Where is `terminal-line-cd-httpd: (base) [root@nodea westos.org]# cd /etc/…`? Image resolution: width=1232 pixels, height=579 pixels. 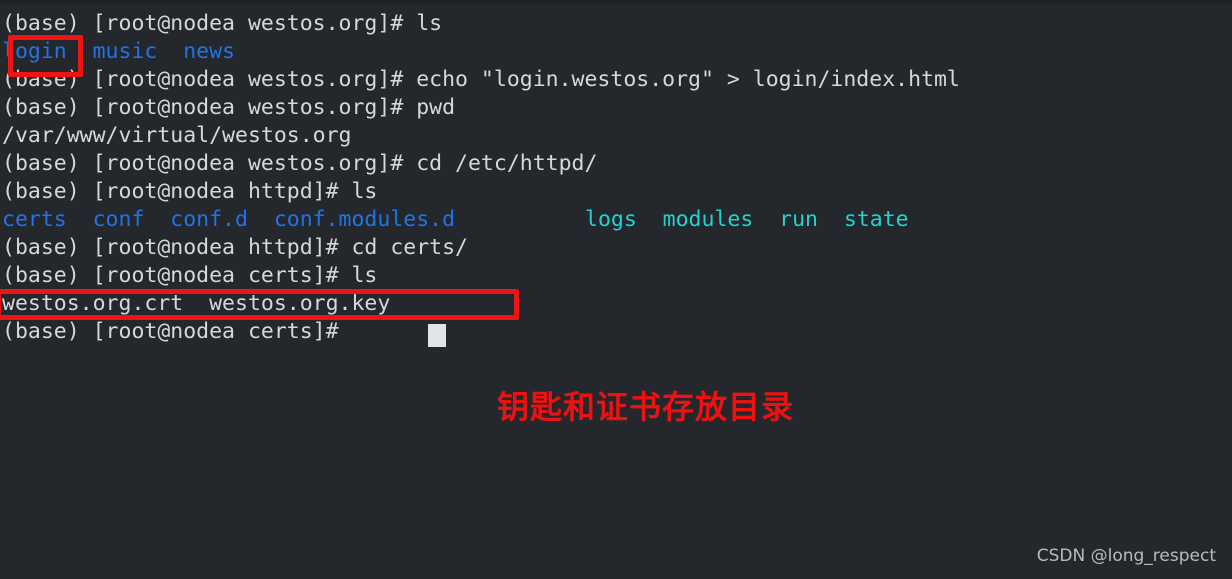
terminal-line-cd-httpd: (base) [root@nodea westos.org]# cd /etc/… is located at coordinates (300, 163).